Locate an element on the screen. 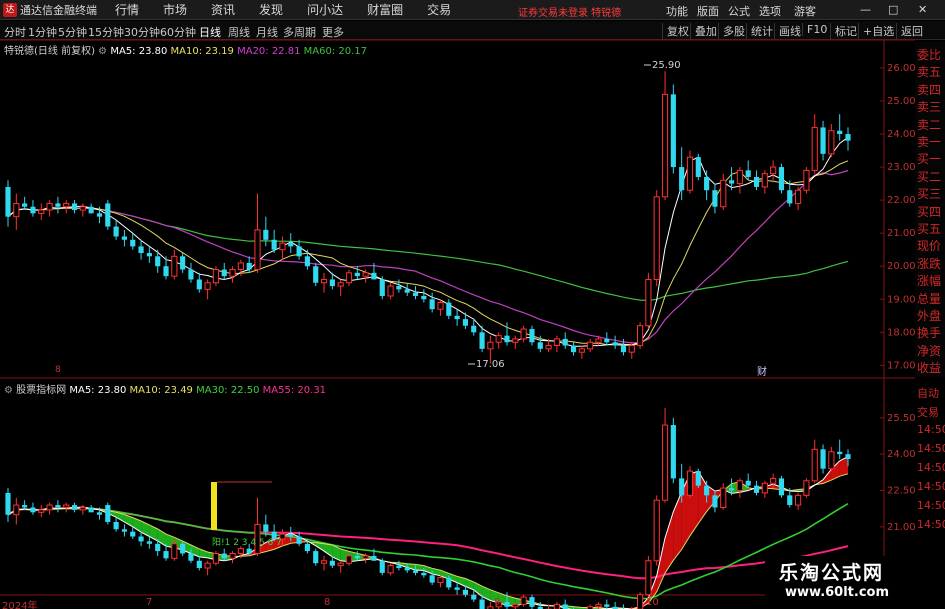 This screenshot has height=609, width=945. quote-field-label: 总量 is located at coordinates (929, 298).